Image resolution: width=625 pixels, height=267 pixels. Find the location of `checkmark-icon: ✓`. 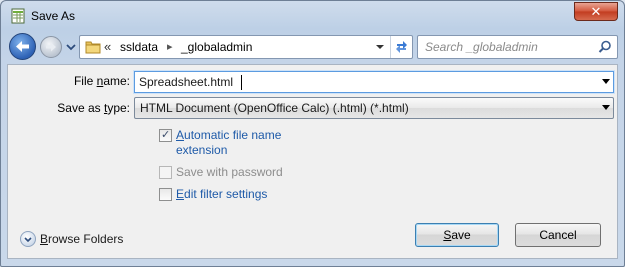

checkmark-icon: ✓ is located at coordinates (166, 135).